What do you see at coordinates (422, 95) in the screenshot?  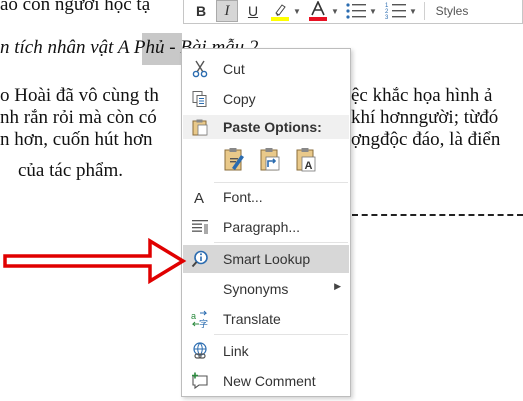 I see `document-text-line: ệc khắc họa hình ả` at bounding box center [422, 95].